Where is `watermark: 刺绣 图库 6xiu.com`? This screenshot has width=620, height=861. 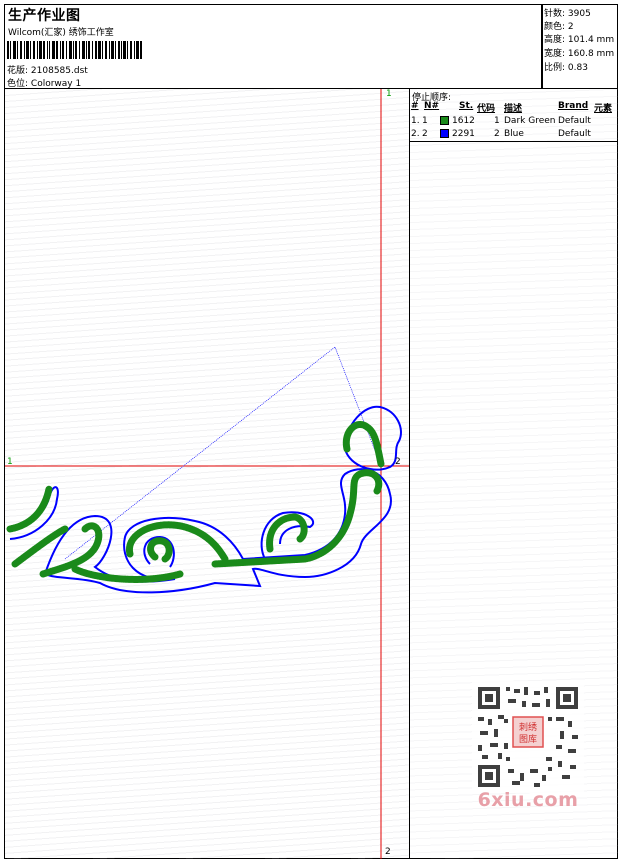 watermark: 刺绣 图库 6xiu.com is located at coordinates (528, 745).